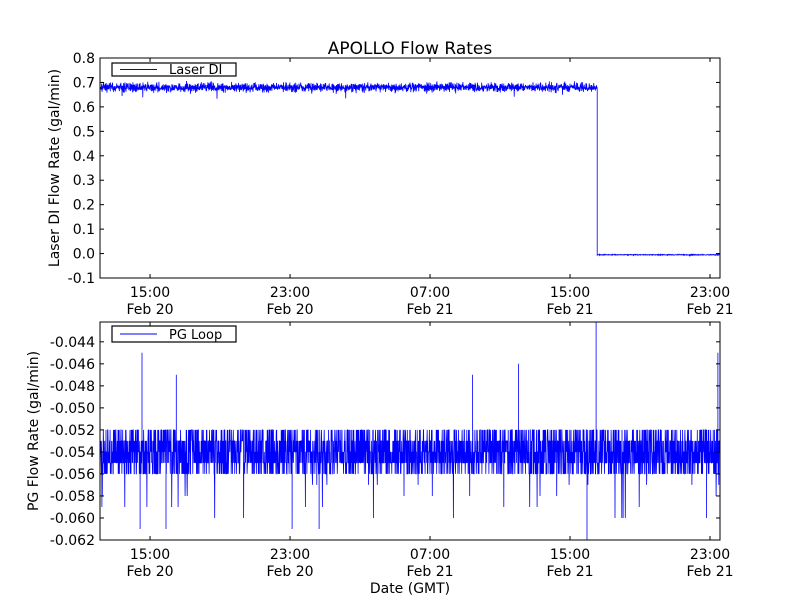 This screenshot has height=605, width=800. Describe the element at coordinates (81, 279) in the screenshot. I see `y-tick-label: -0.1` at that location.